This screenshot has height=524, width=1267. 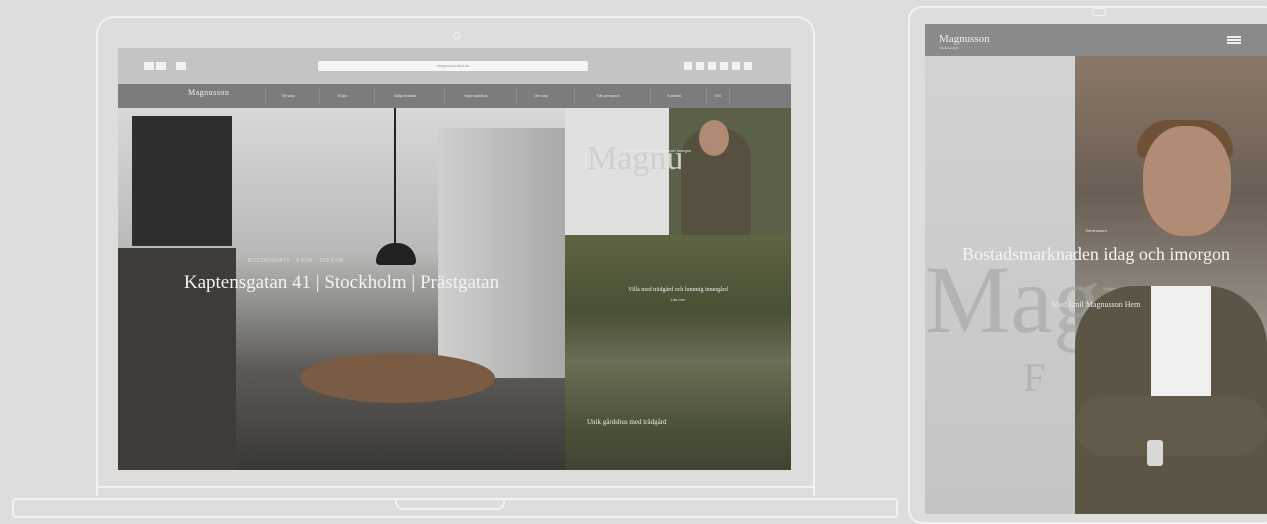 What do you see at coordinates (1234, 40) in the screenshot?
I see `hamburger-menu-icon` at bounding box center [1234, 40].